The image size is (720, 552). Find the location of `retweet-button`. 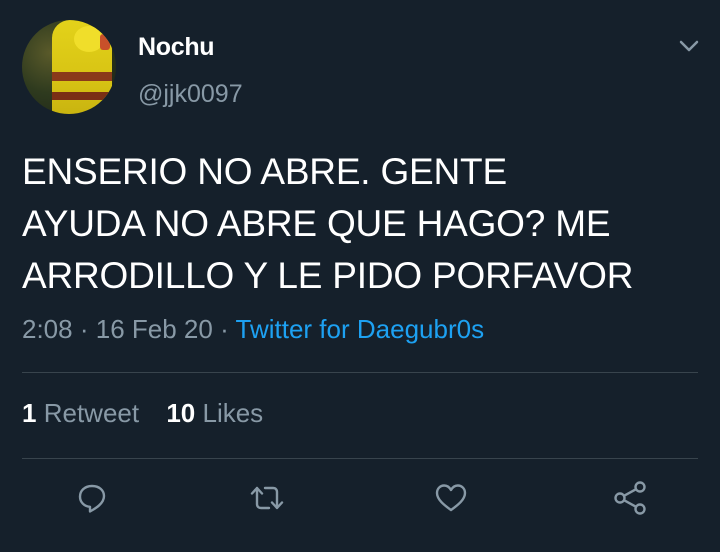

retweet-button is located at coordinates (267, 498).